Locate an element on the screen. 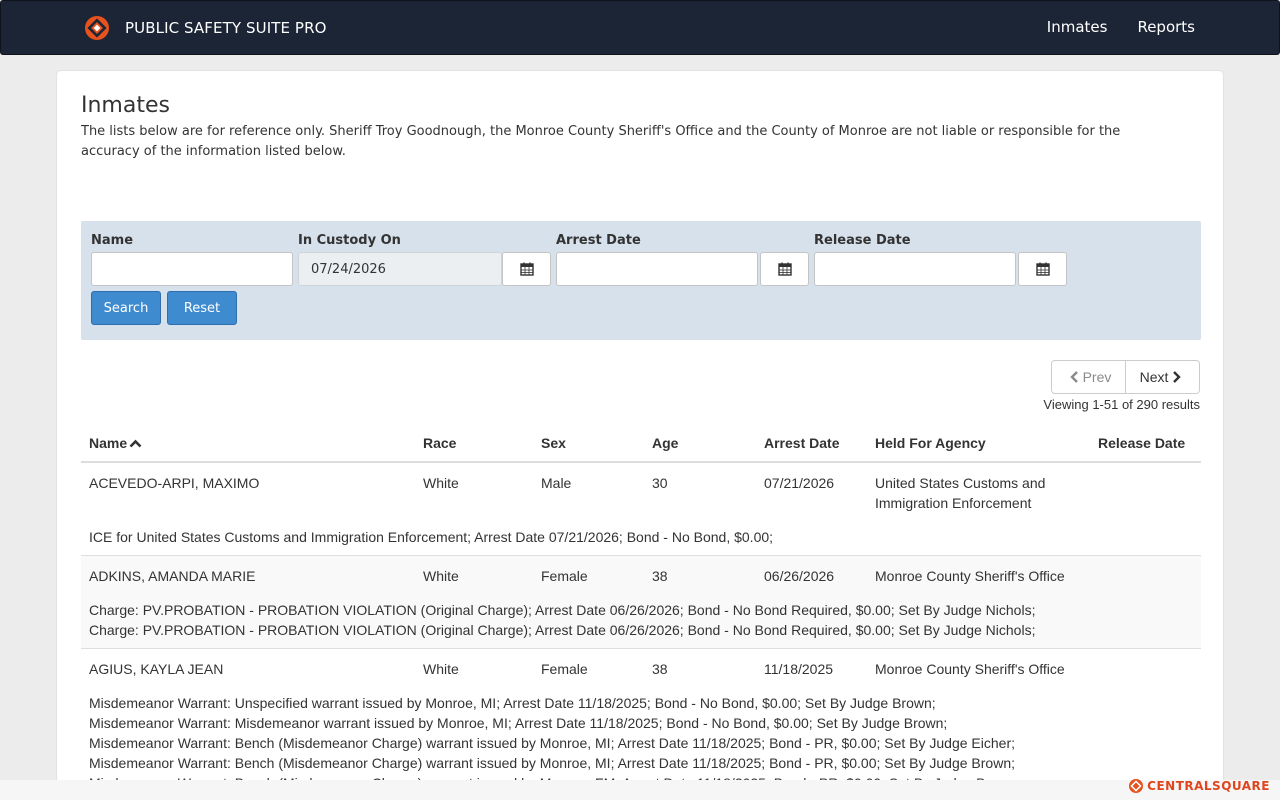  inmate-name: ACEVEDO-ARPI, MAXIMO is located at coordinates (174, 483).